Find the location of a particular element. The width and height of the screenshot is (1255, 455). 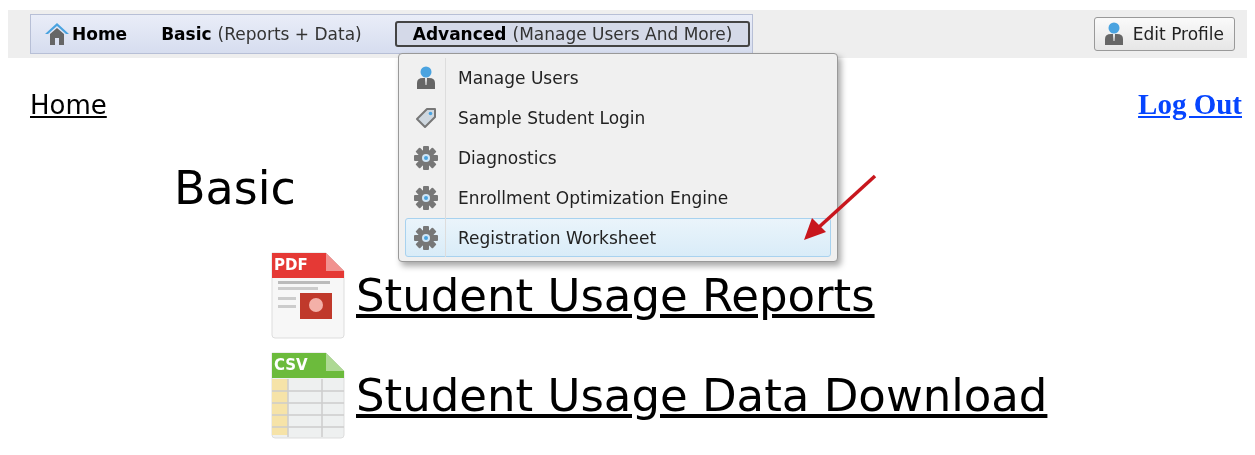

menu-item: Sample Student Login is located at coordinates (618, 117).